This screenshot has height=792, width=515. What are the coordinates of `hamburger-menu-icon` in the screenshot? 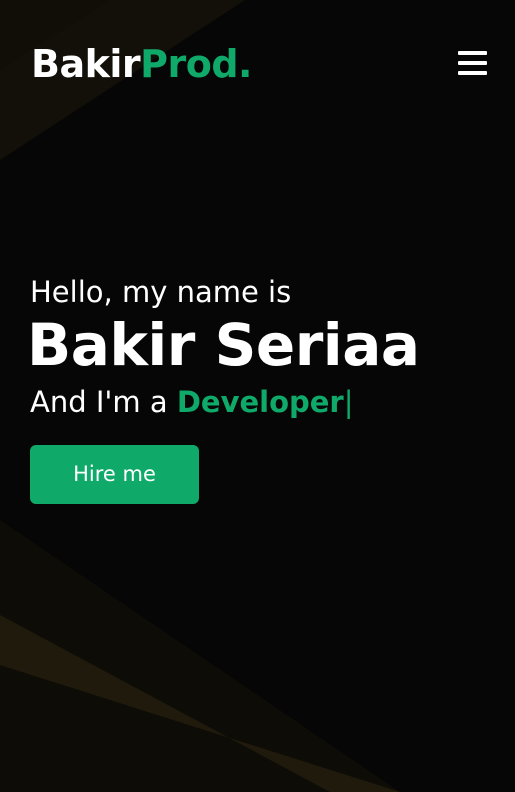 It's located at (472, 63).